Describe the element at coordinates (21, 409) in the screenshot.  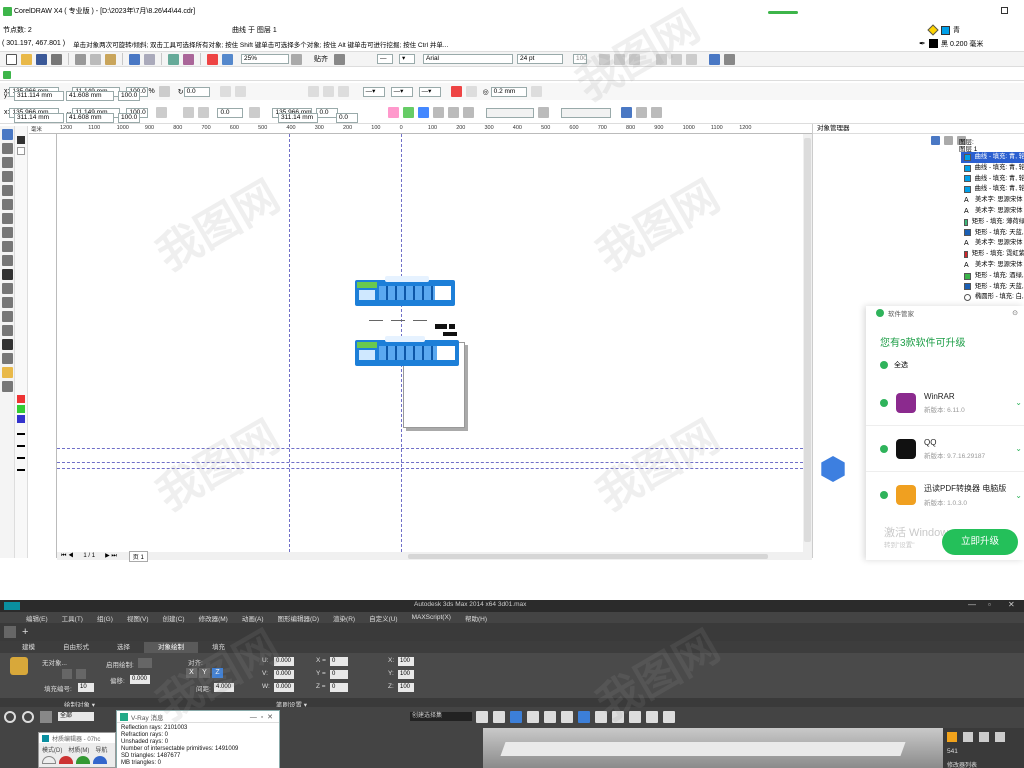
I see `palette-swatch-green` at that location.